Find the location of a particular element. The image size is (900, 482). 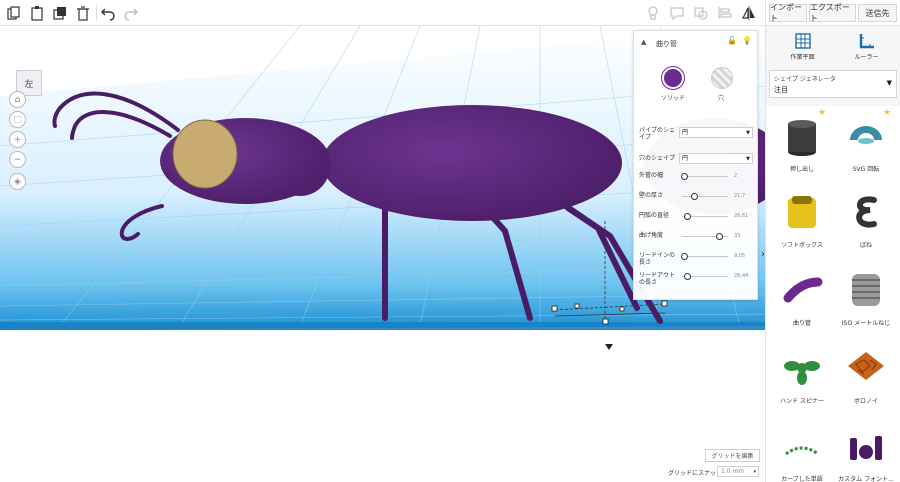

fit-view-icon: ⬚ is located at coordinates (17, 119).